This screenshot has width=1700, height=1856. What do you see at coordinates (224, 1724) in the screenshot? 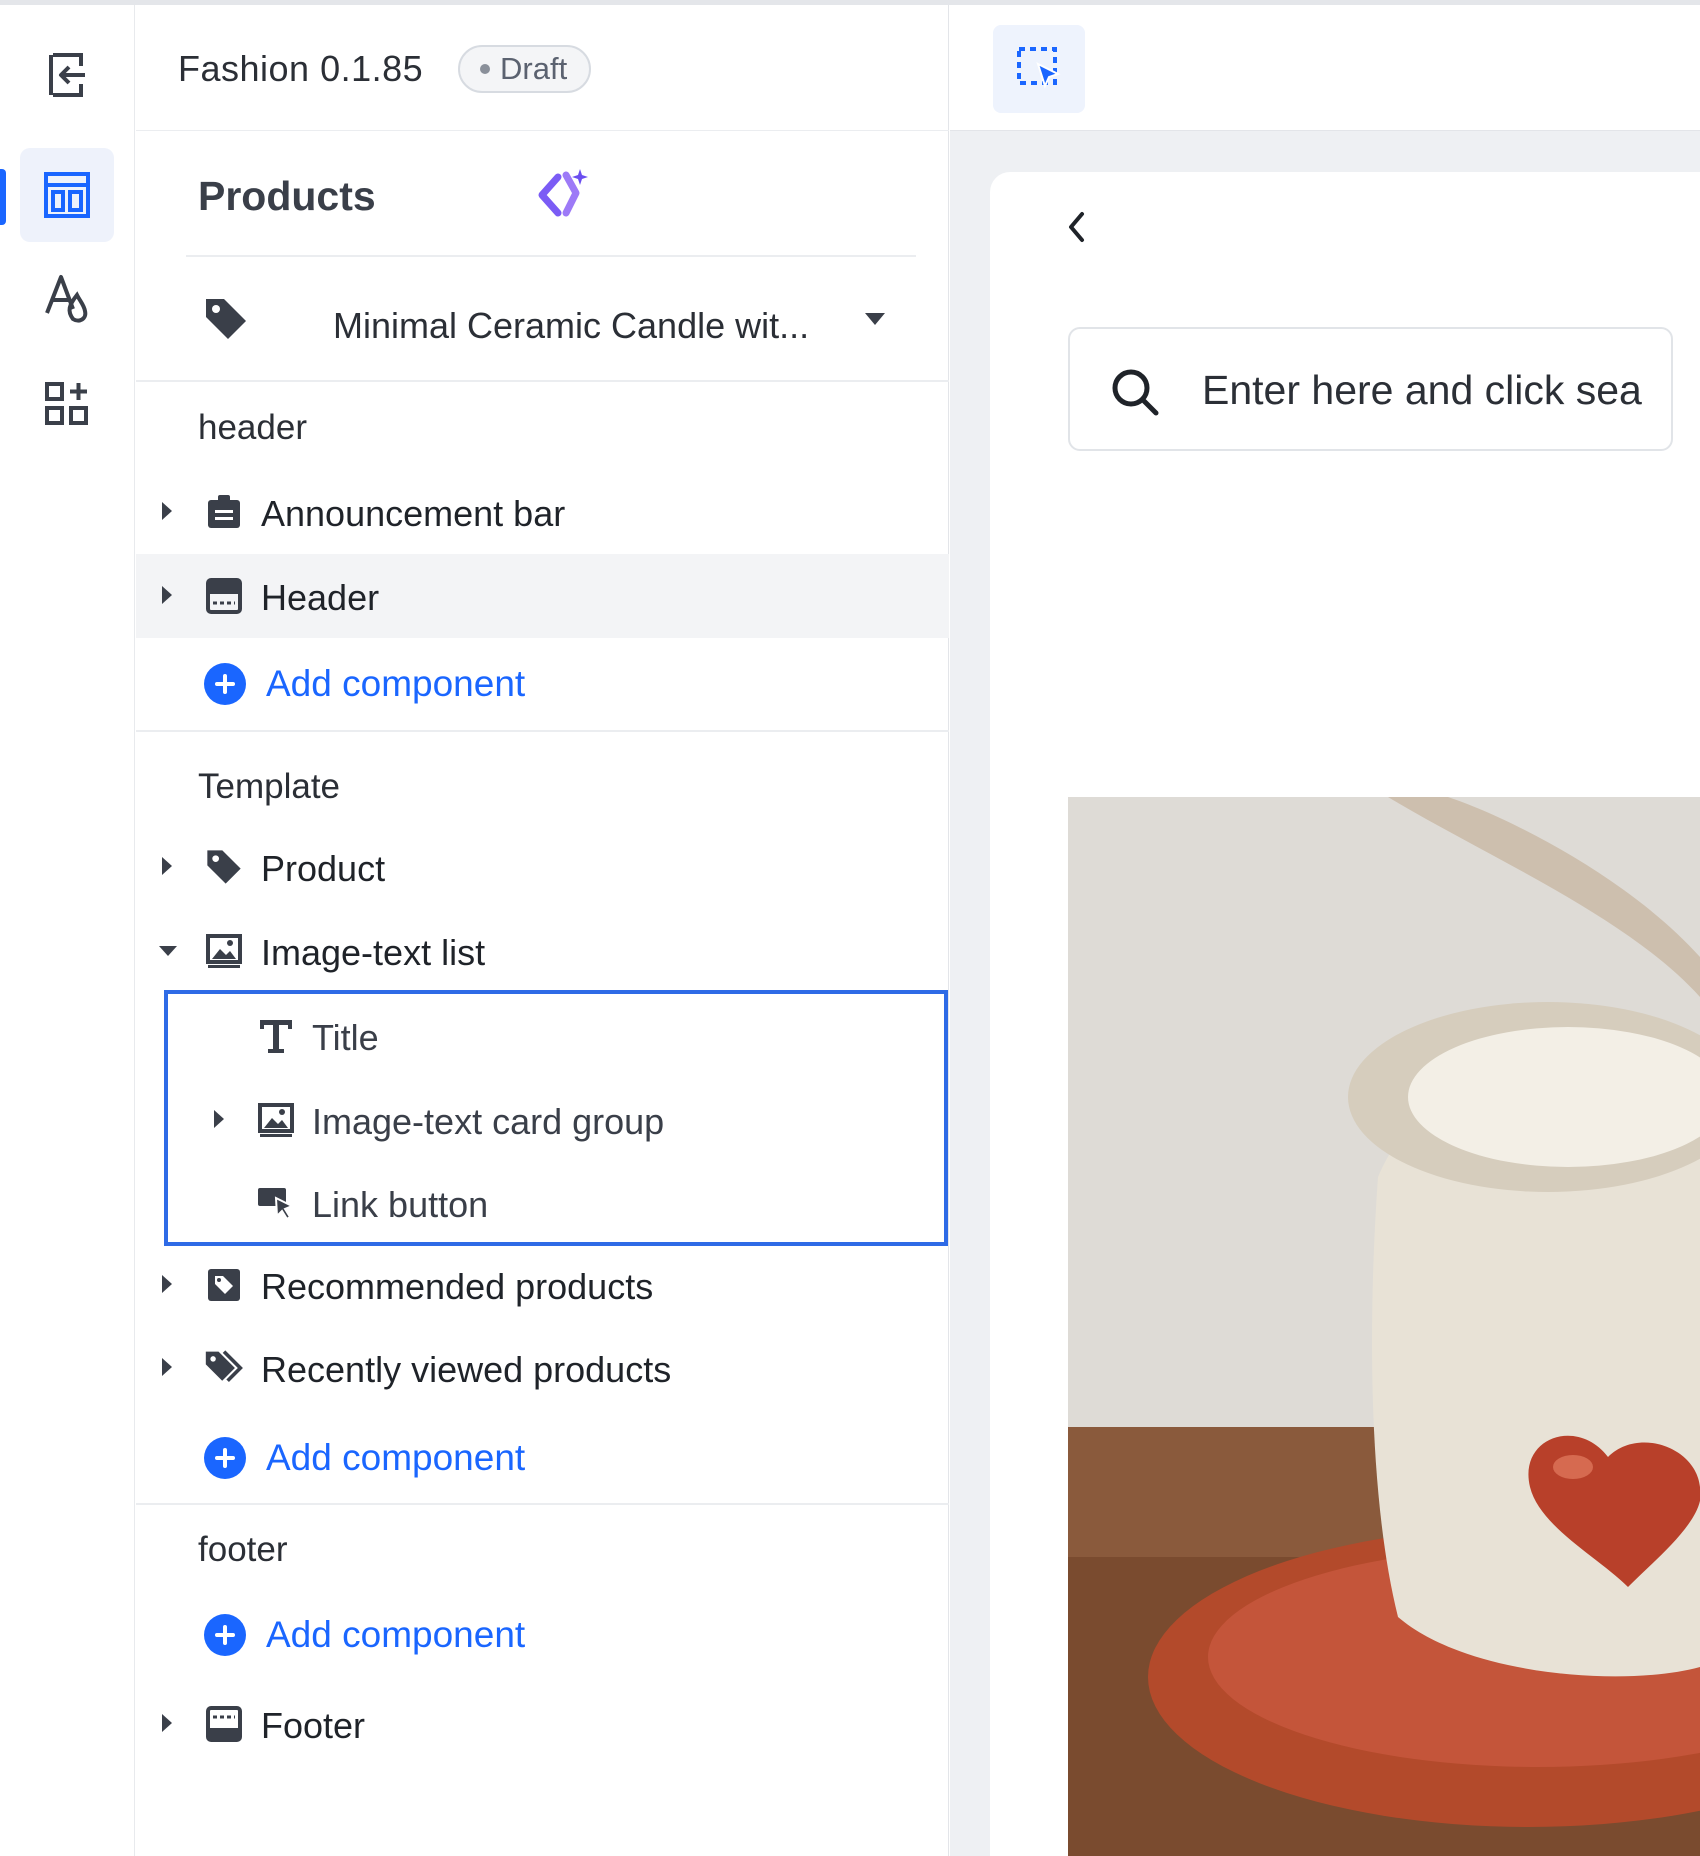
I see `footer-layout-icon` at bounding box center [224, 1724].